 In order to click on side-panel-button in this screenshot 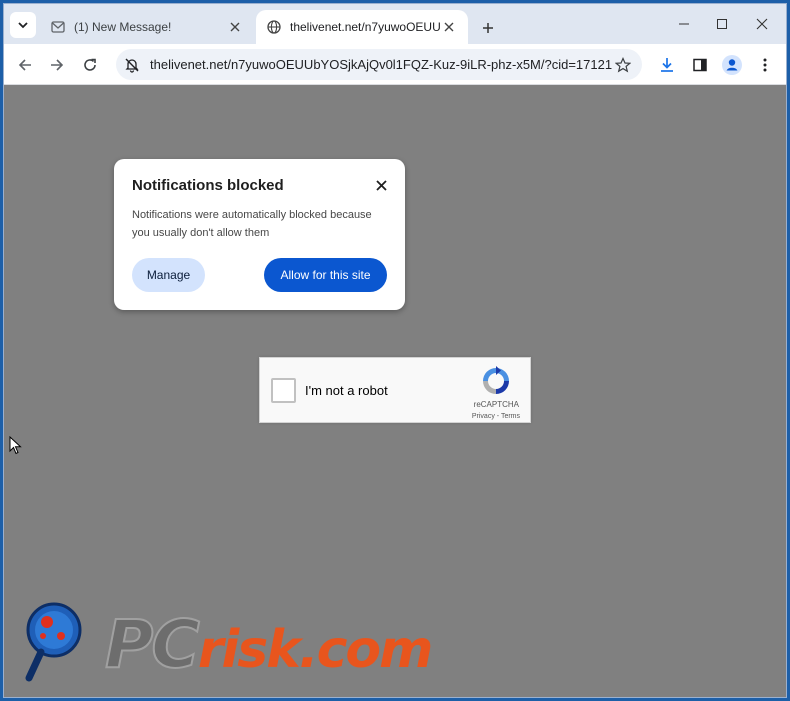, I will do `click(700, 65)`.